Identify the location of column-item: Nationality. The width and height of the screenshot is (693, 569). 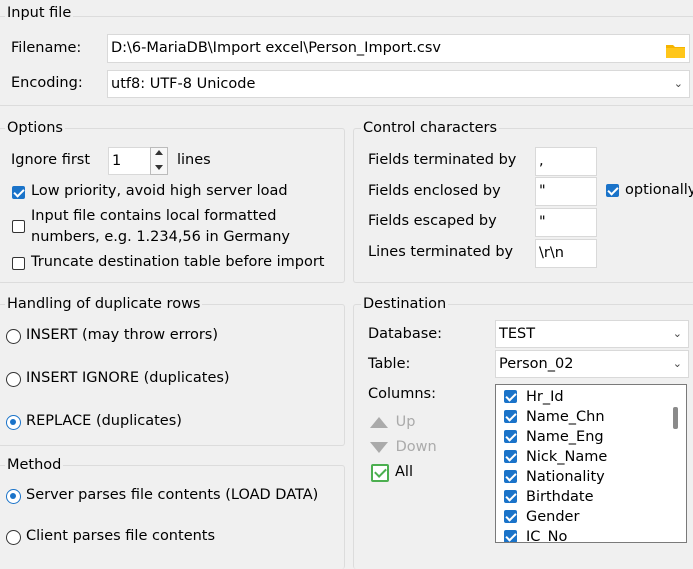
(581, 477).